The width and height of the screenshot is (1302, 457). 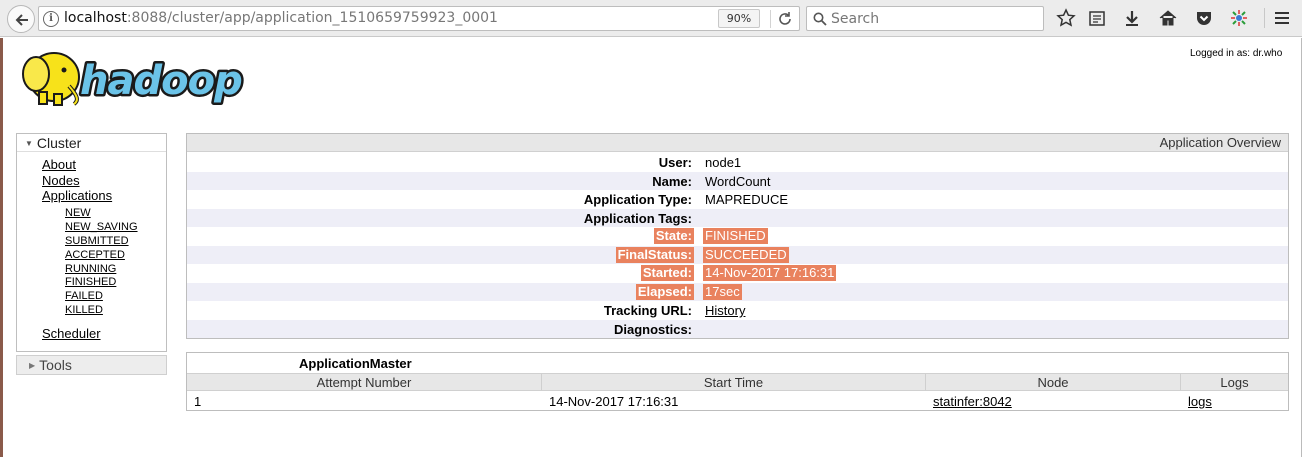 I want to click on field-label: Application Type:, so click(x=637, y=199).